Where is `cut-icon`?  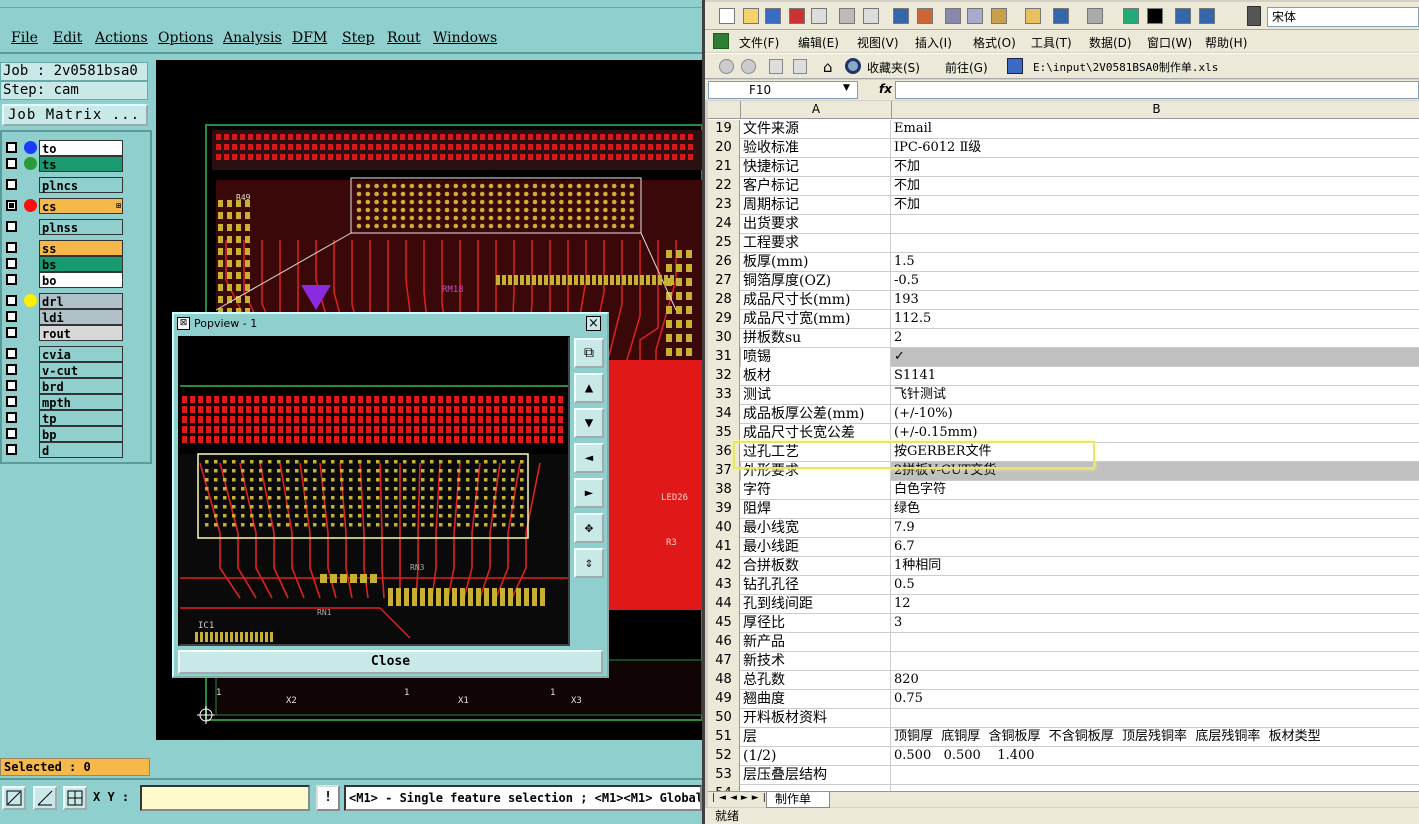
cut-icon is located at coordinates (953, 16).